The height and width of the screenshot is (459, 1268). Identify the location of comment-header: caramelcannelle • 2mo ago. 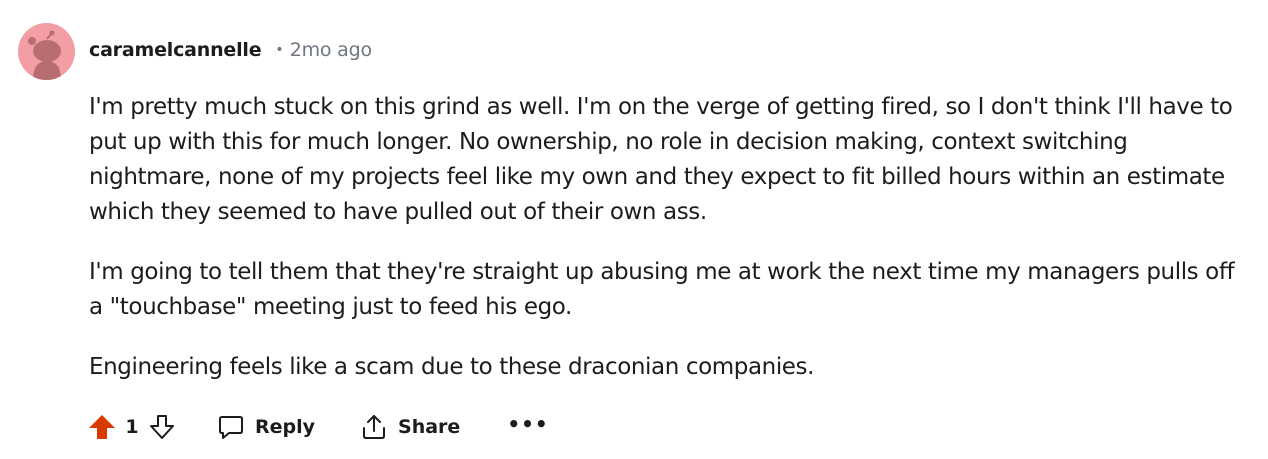
(230, 50).